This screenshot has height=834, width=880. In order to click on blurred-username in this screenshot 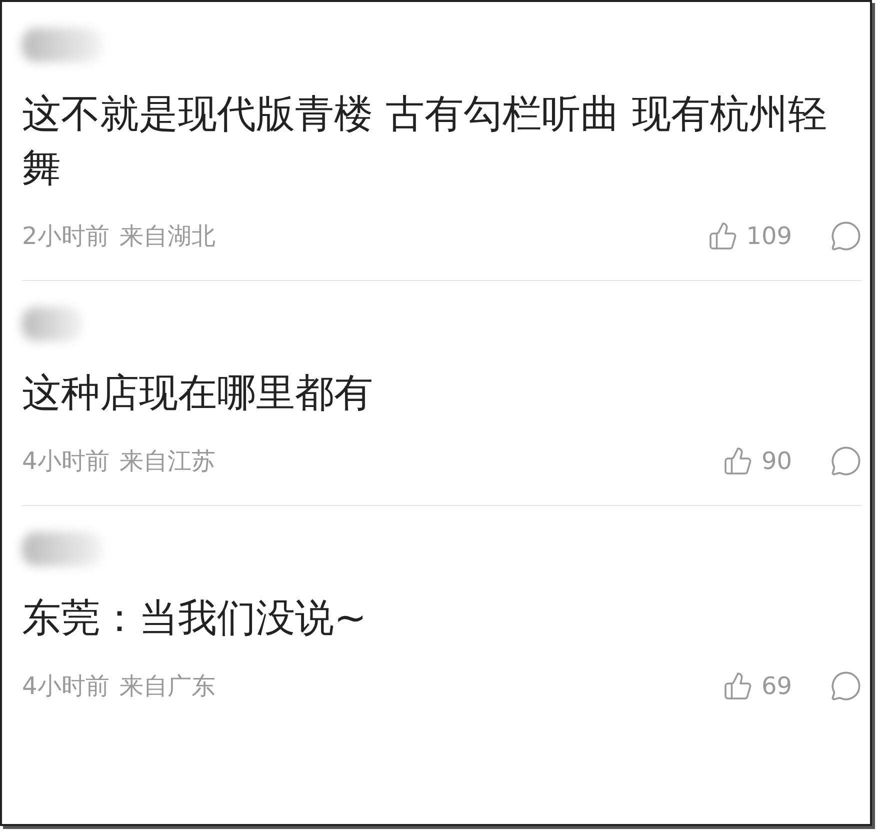, I will do `click(52, 324)`.